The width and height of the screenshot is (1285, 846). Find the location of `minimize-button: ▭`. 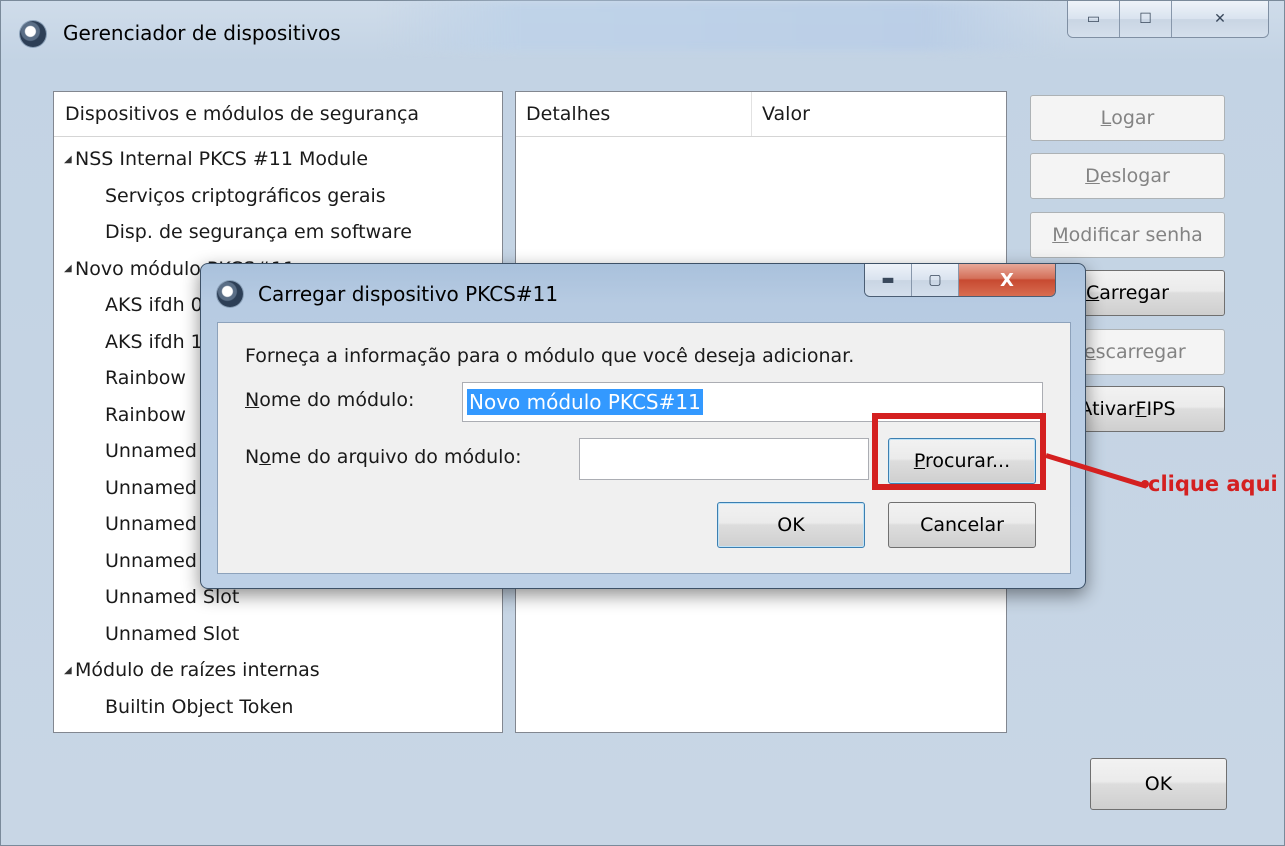

minimize-button: ▭ is located at coordinates (1094, 19).